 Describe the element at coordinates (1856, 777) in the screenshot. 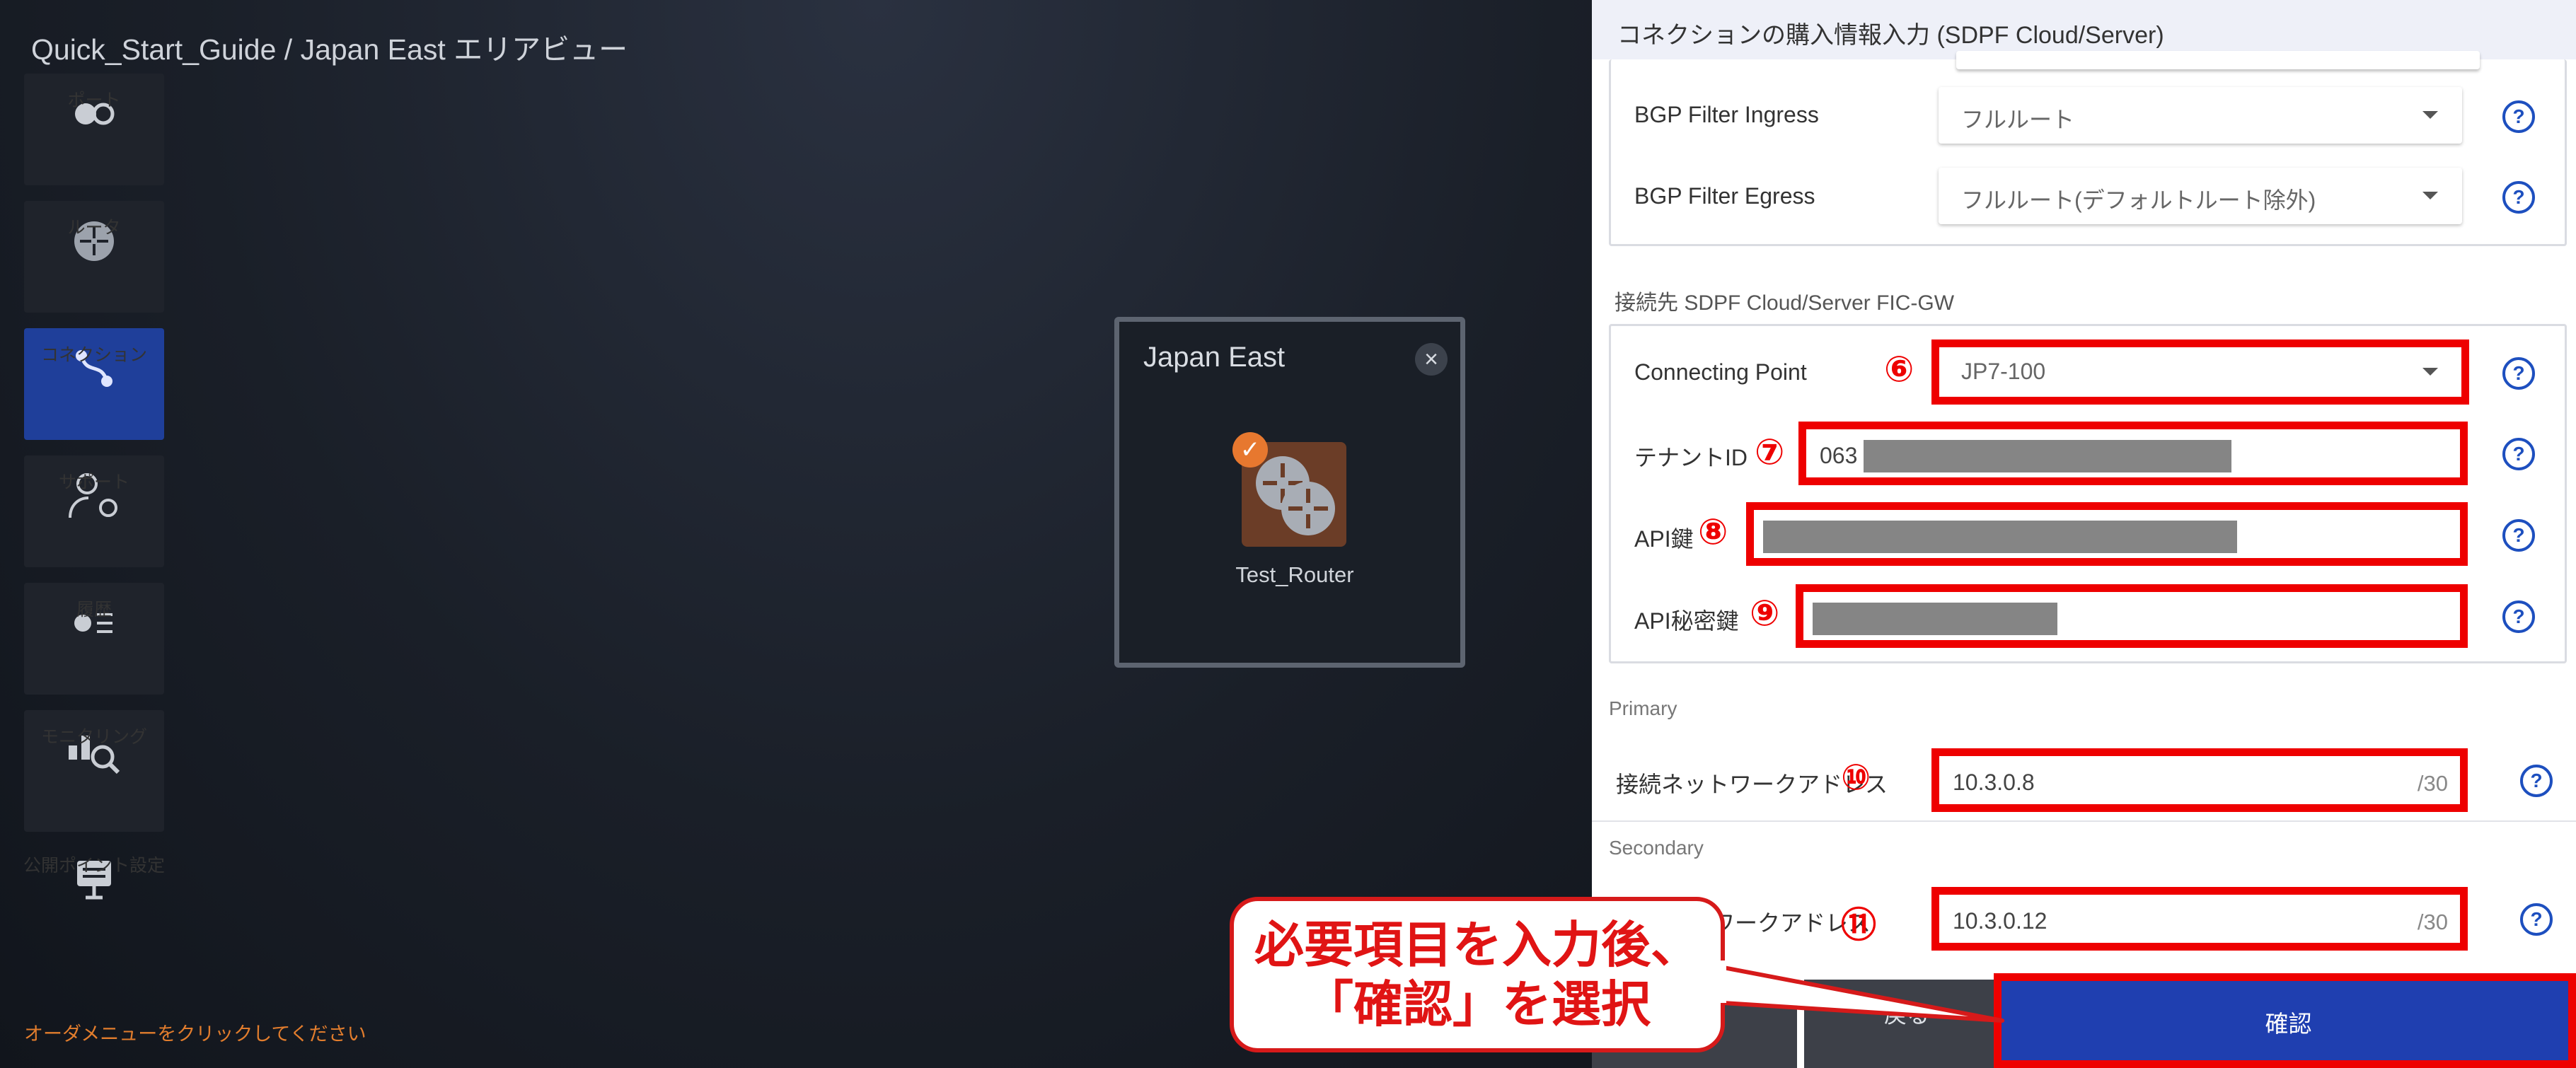

I see `step-marker-10: ⑩` at that location.